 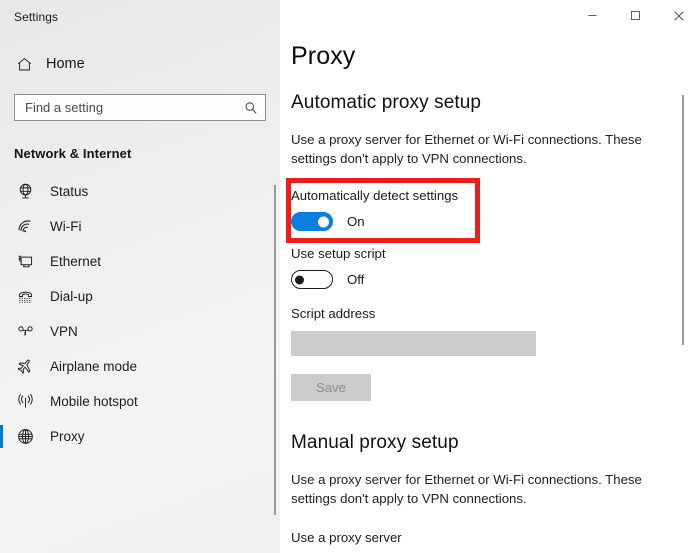 I want to click on search-icon, so click(x=251, y=108).